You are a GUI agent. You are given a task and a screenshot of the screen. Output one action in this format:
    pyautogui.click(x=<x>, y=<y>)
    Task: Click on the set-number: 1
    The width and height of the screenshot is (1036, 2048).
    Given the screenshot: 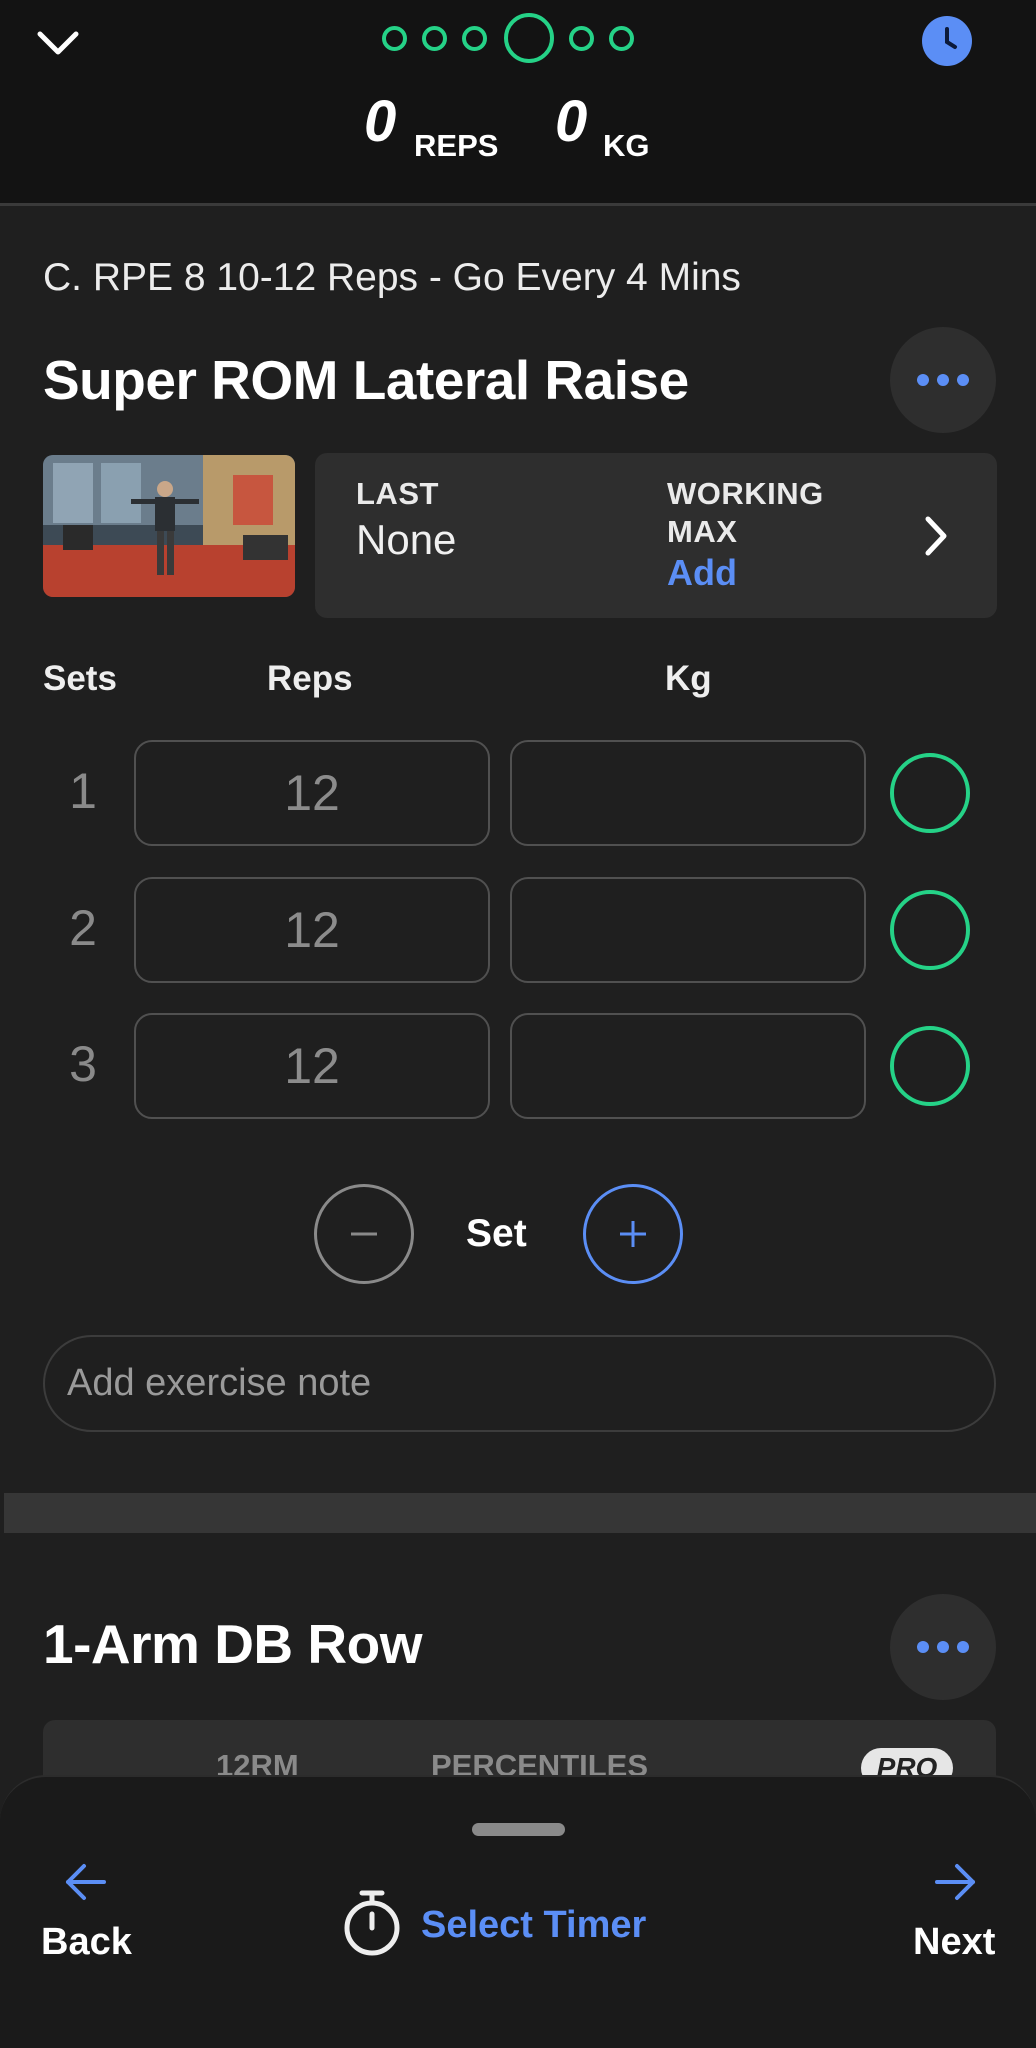 What is the action you would take?
    pyautogui.click(x=83, y=791)
    